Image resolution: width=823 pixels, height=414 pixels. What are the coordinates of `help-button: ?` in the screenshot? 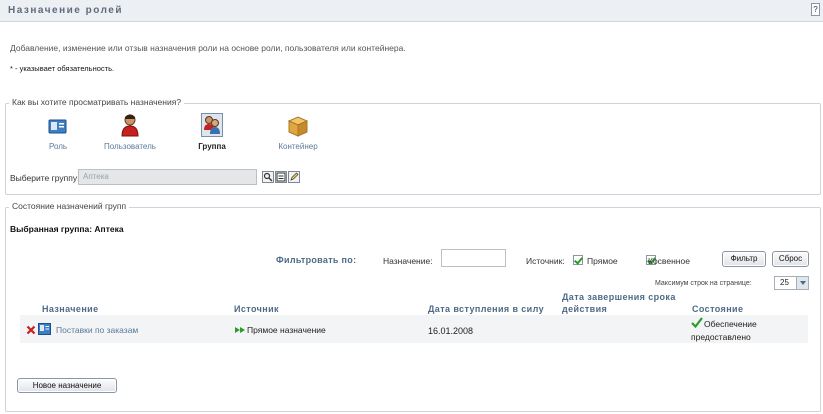 It's located at (815, 9).